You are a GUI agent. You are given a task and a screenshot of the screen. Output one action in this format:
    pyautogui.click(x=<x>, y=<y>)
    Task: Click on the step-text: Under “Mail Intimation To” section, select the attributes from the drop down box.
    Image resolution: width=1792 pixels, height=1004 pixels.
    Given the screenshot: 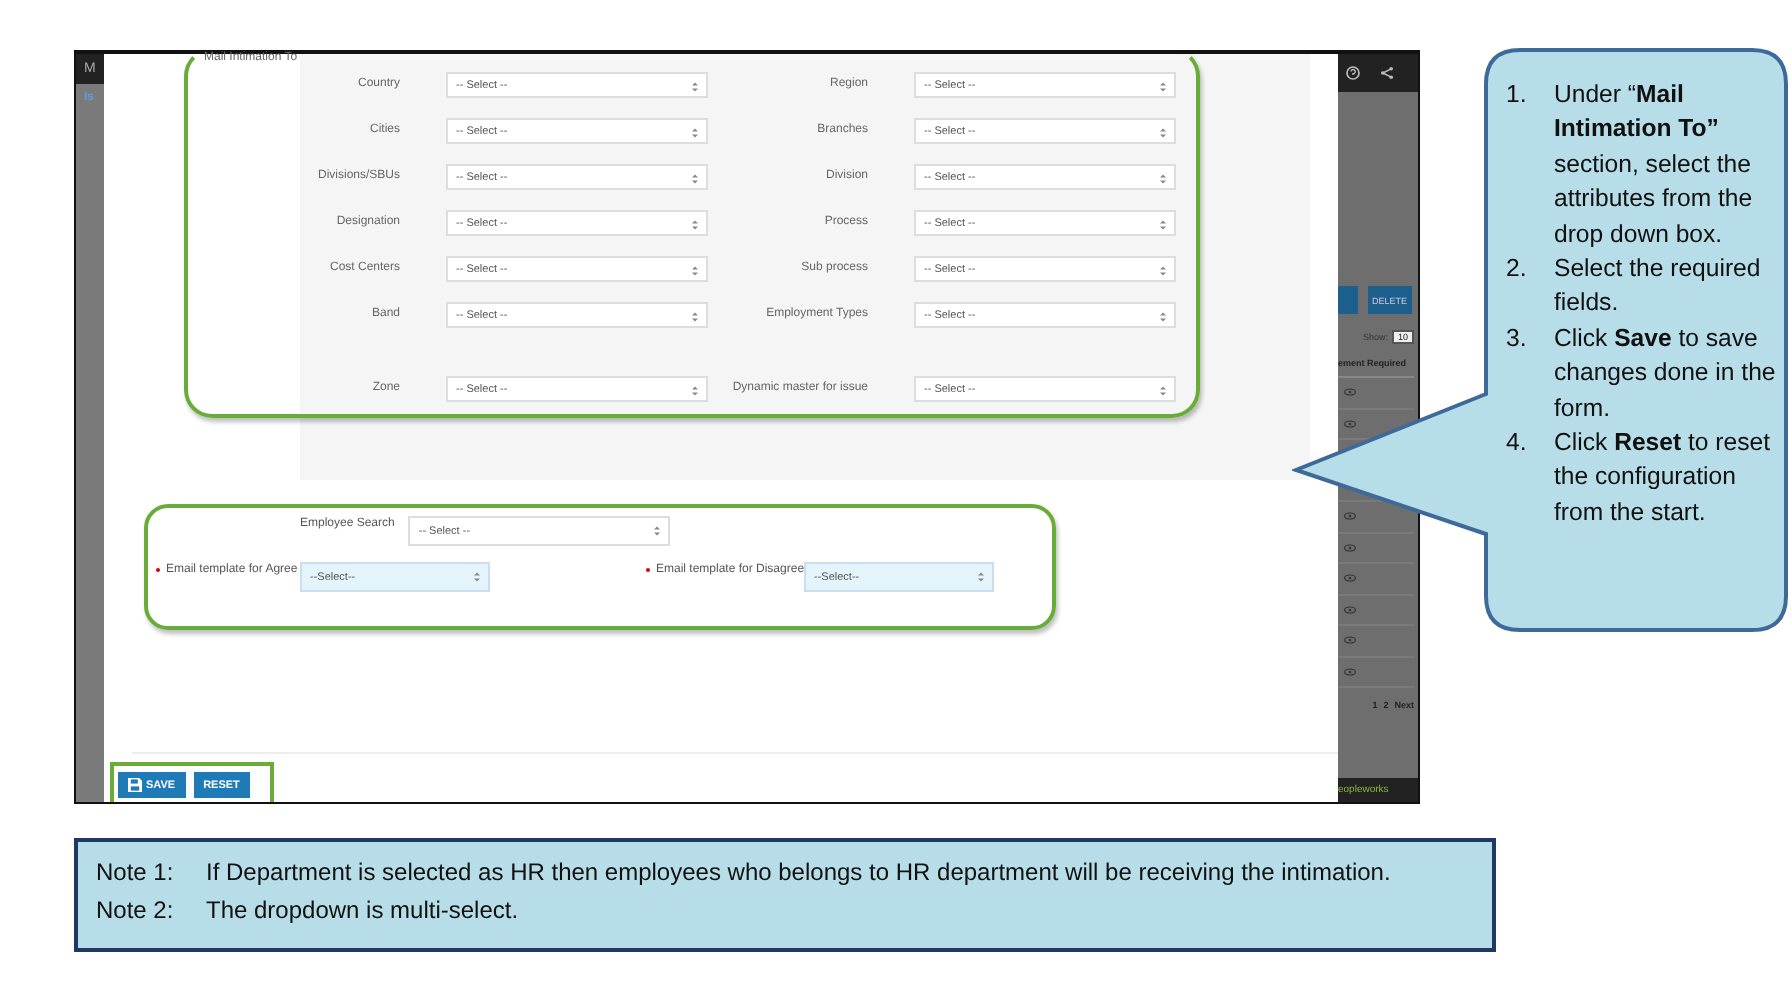 What is the action you would take?
    pyautogui.click(x=1654, y=165)
    